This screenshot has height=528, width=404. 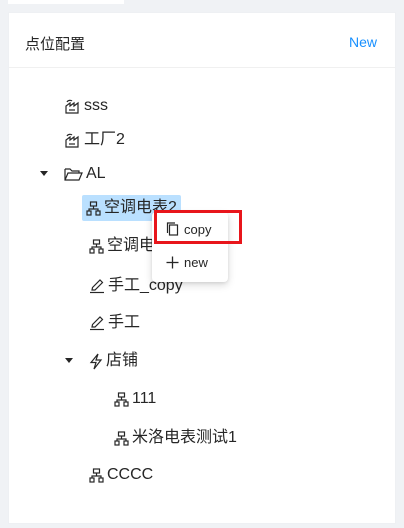 I want to click on top-tab, so click(x=66, y=2).